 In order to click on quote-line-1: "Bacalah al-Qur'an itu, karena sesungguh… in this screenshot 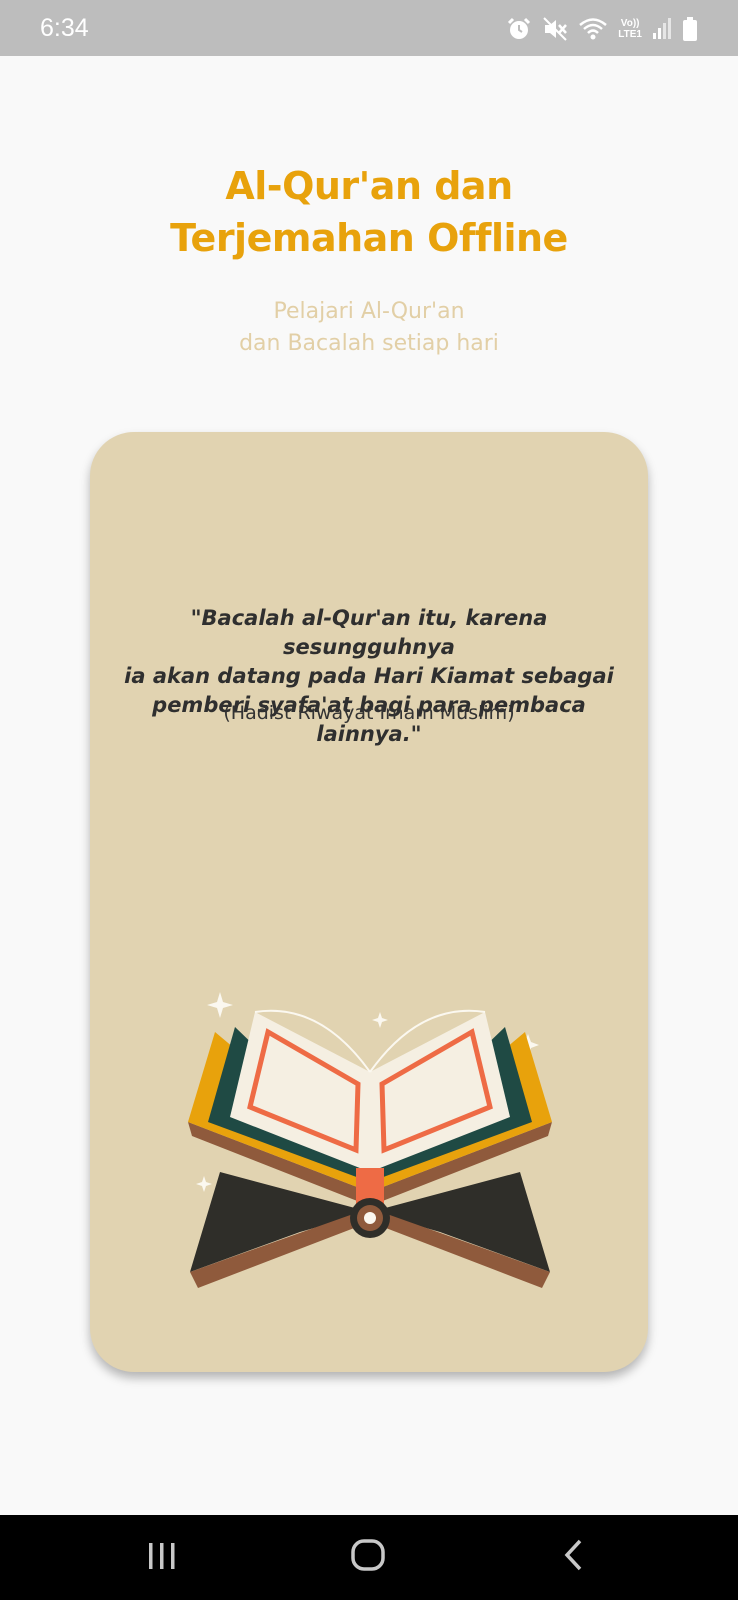, I will do `click(369, 632)`.